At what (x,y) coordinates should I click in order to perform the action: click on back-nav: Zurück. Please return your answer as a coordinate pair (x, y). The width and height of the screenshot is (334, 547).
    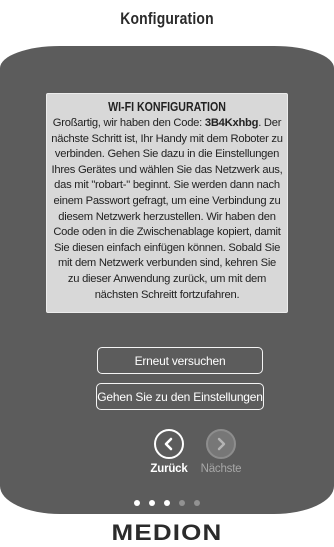
    Looking at the image, I should click on (169, 452).